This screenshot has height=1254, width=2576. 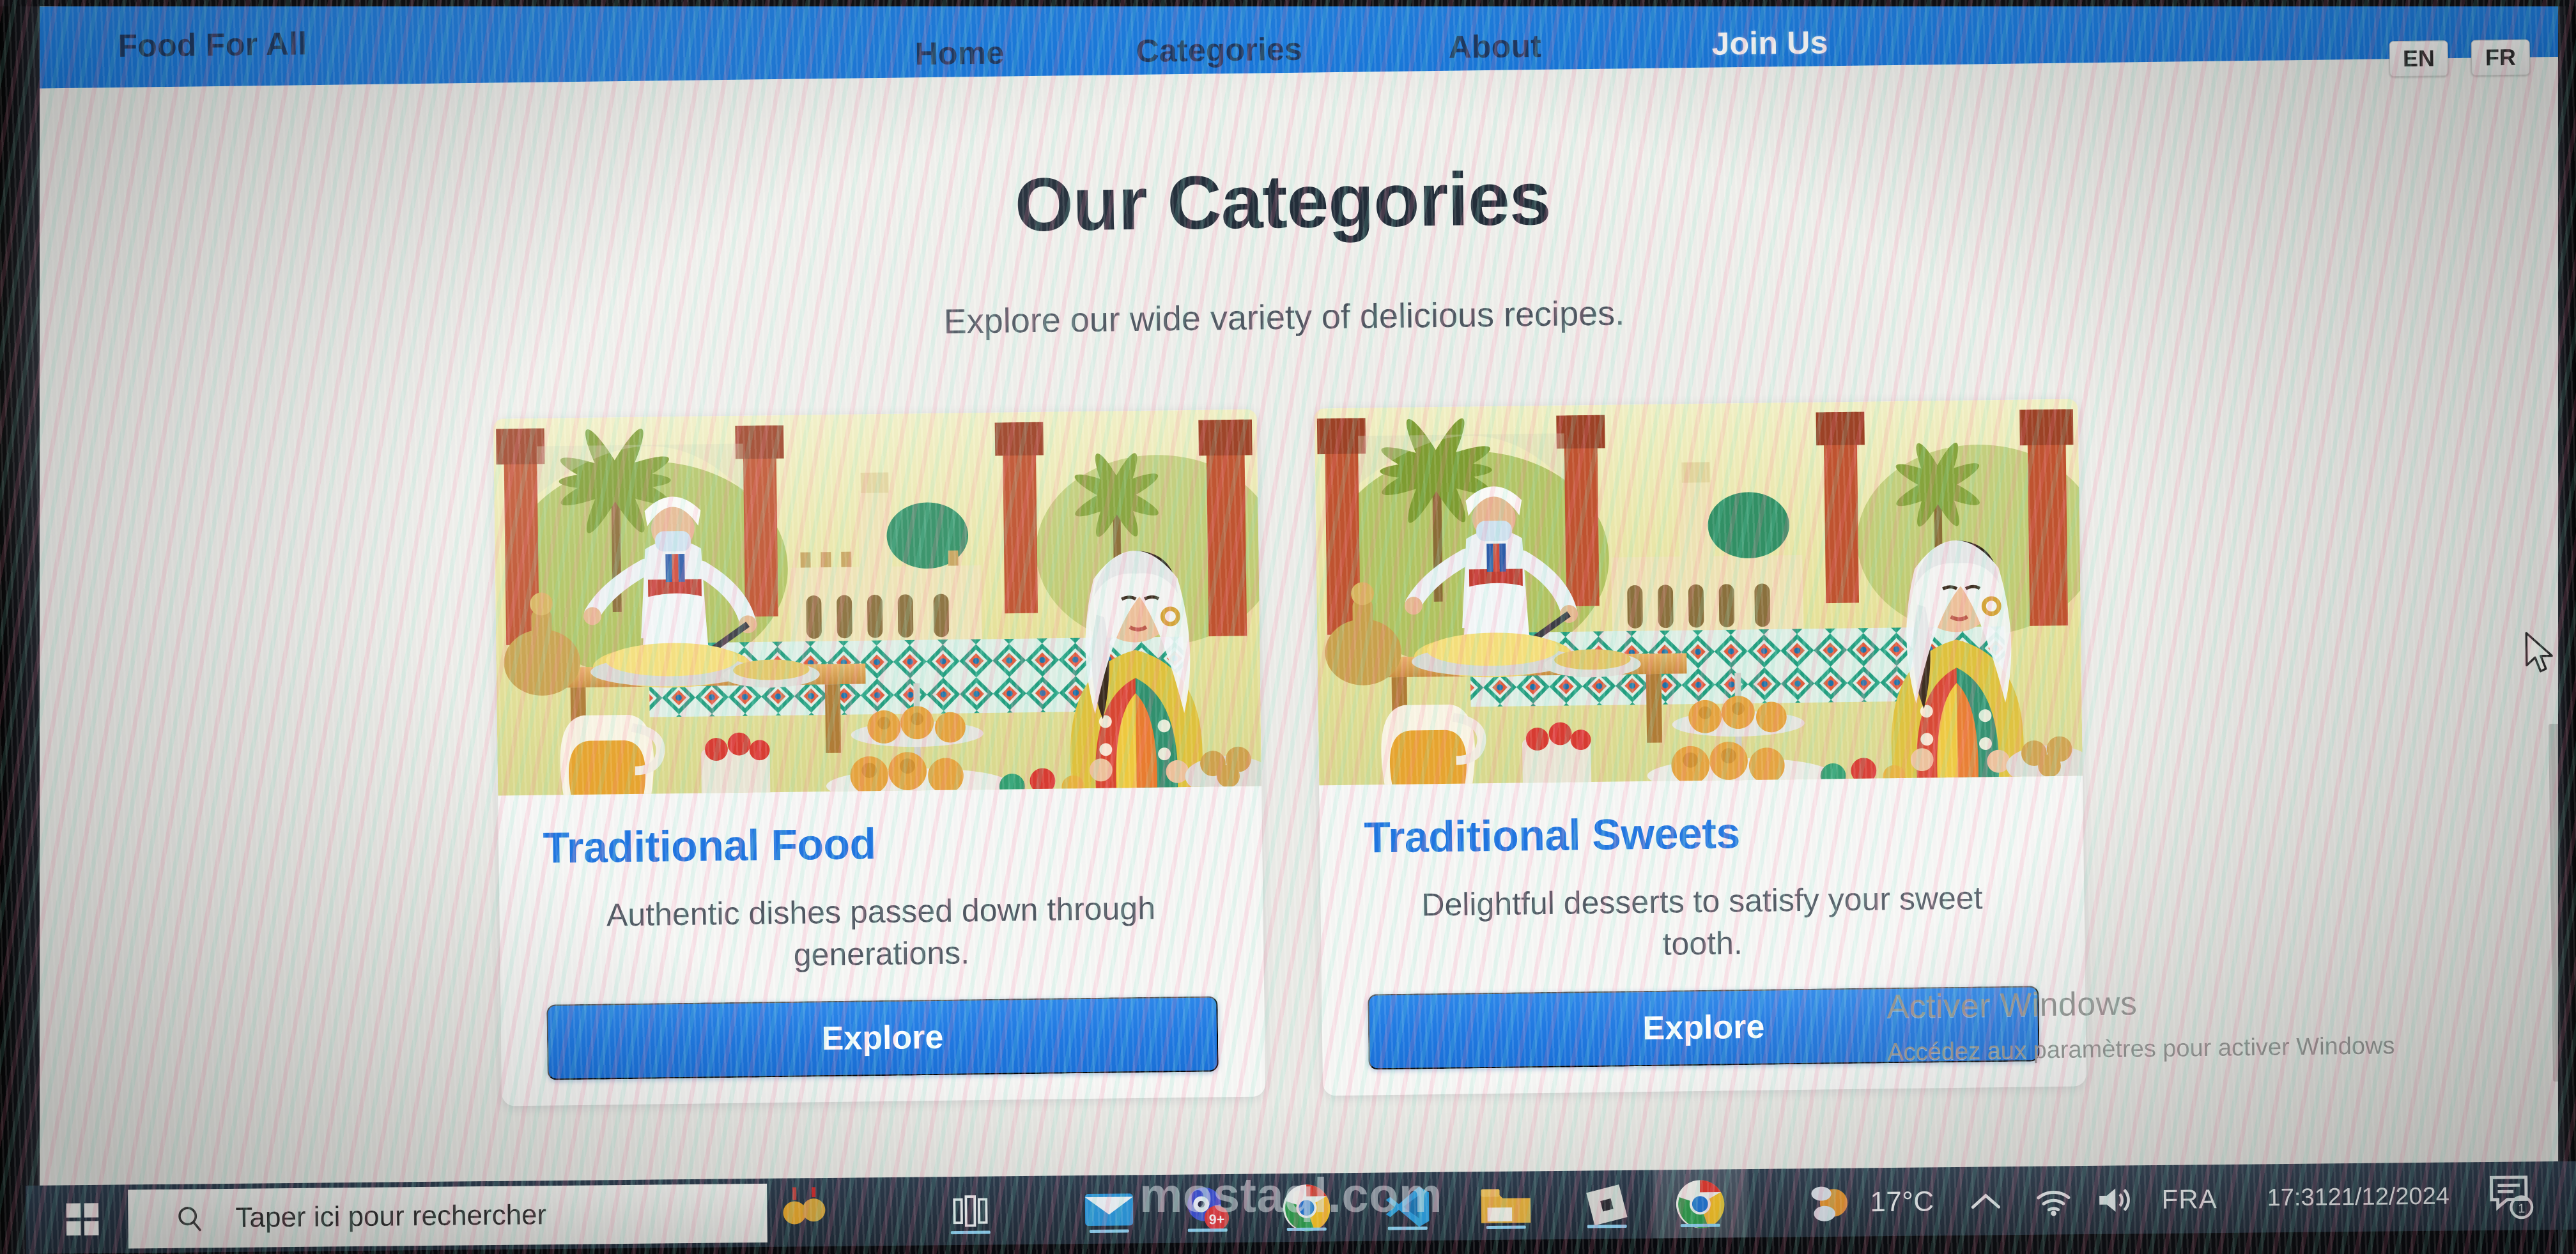 I want to click on page-title: Our Categories, so click(x=1283, y=202).